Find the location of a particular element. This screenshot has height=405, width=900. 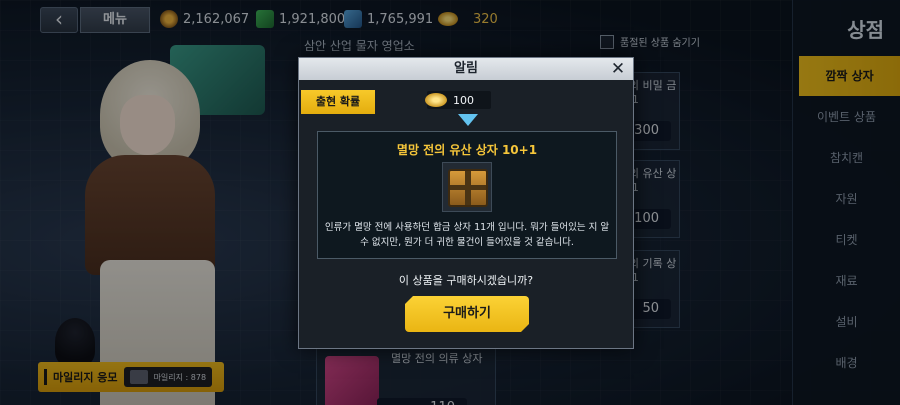

dialog-header: 알림 ✕ is located at coordinates (466, 69).